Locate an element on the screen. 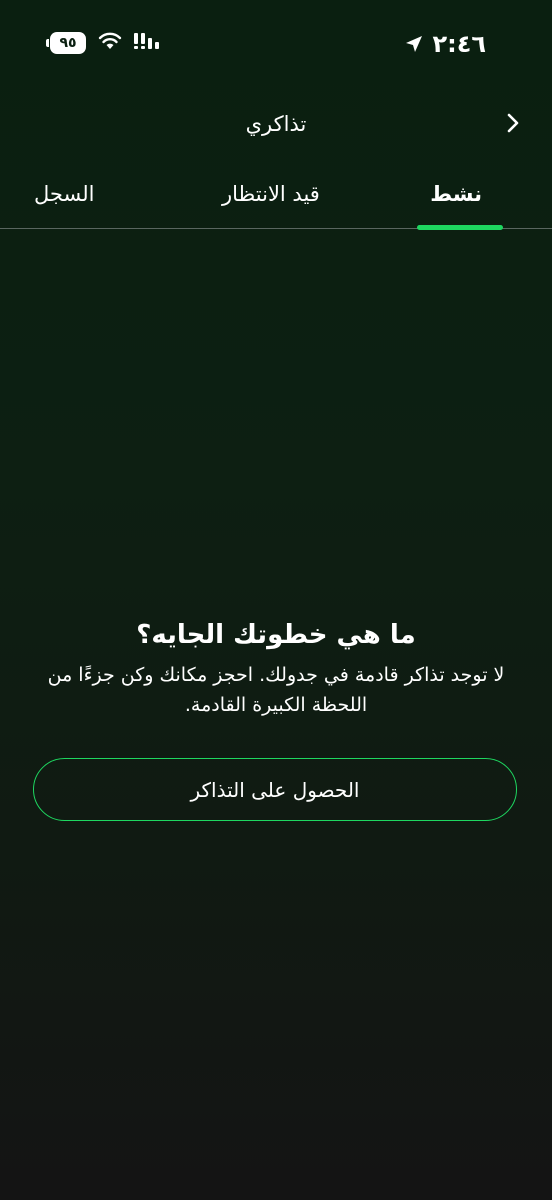 The image size is (552, 1200). signal-icon is located at coordinates (148, 43).